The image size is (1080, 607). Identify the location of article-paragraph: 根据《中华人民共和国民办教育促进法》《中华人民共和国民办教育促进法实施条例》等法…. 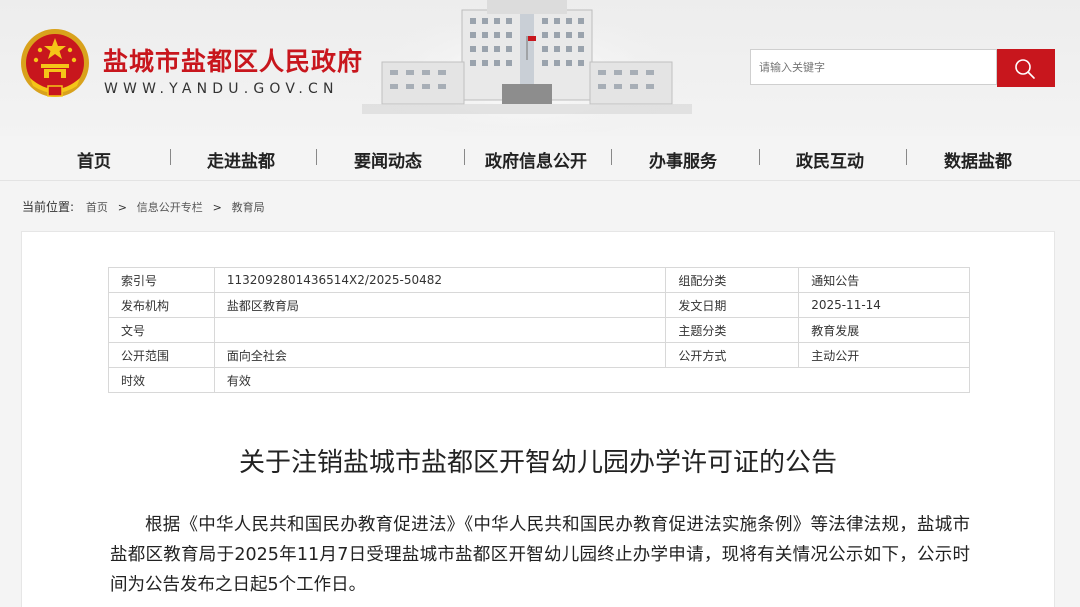
(540, 555).